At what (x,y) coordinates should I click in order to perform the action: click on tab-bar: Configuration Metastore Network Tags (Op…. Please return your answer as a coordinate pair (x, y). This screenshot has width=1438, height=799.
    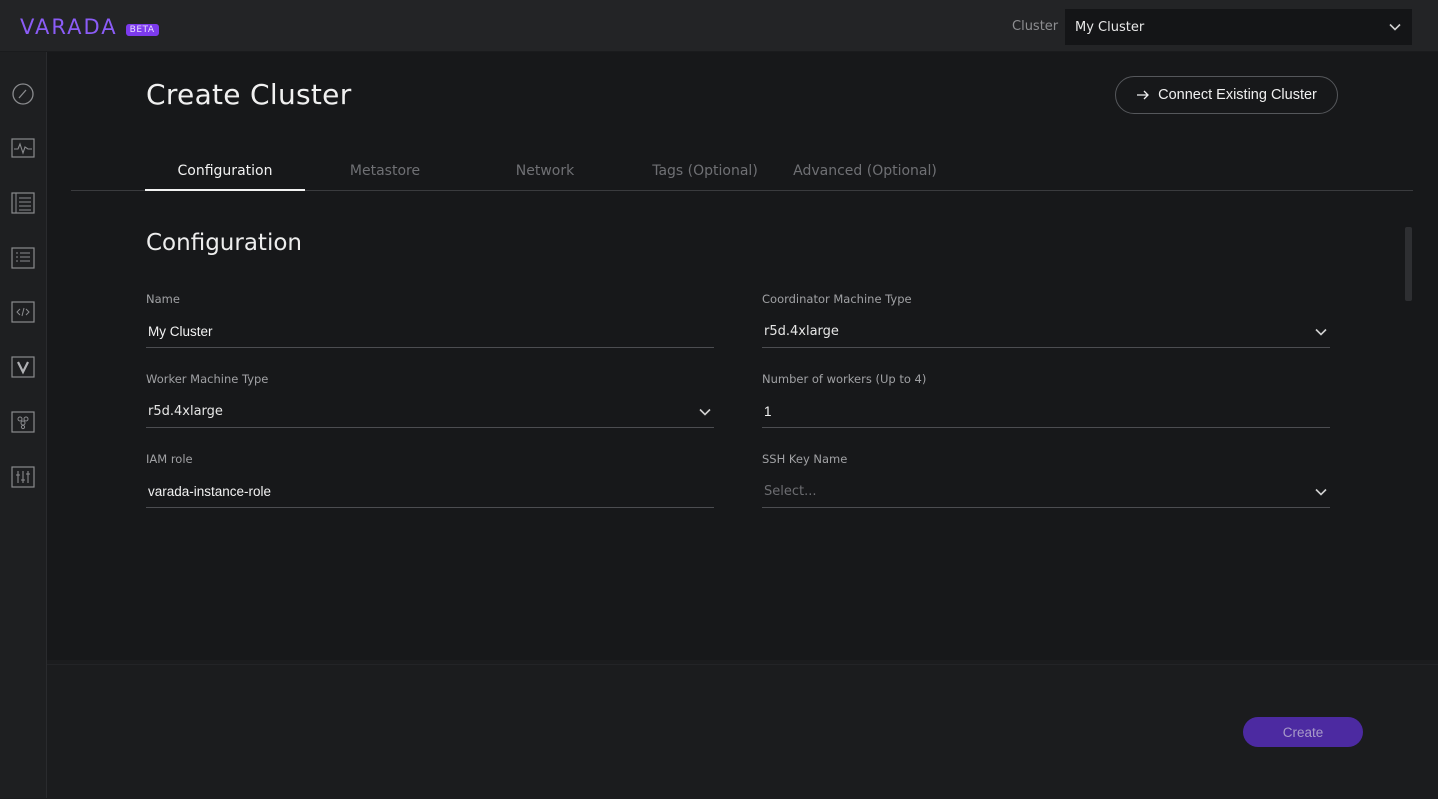
    Looking at the image, I should click on (742, 170).